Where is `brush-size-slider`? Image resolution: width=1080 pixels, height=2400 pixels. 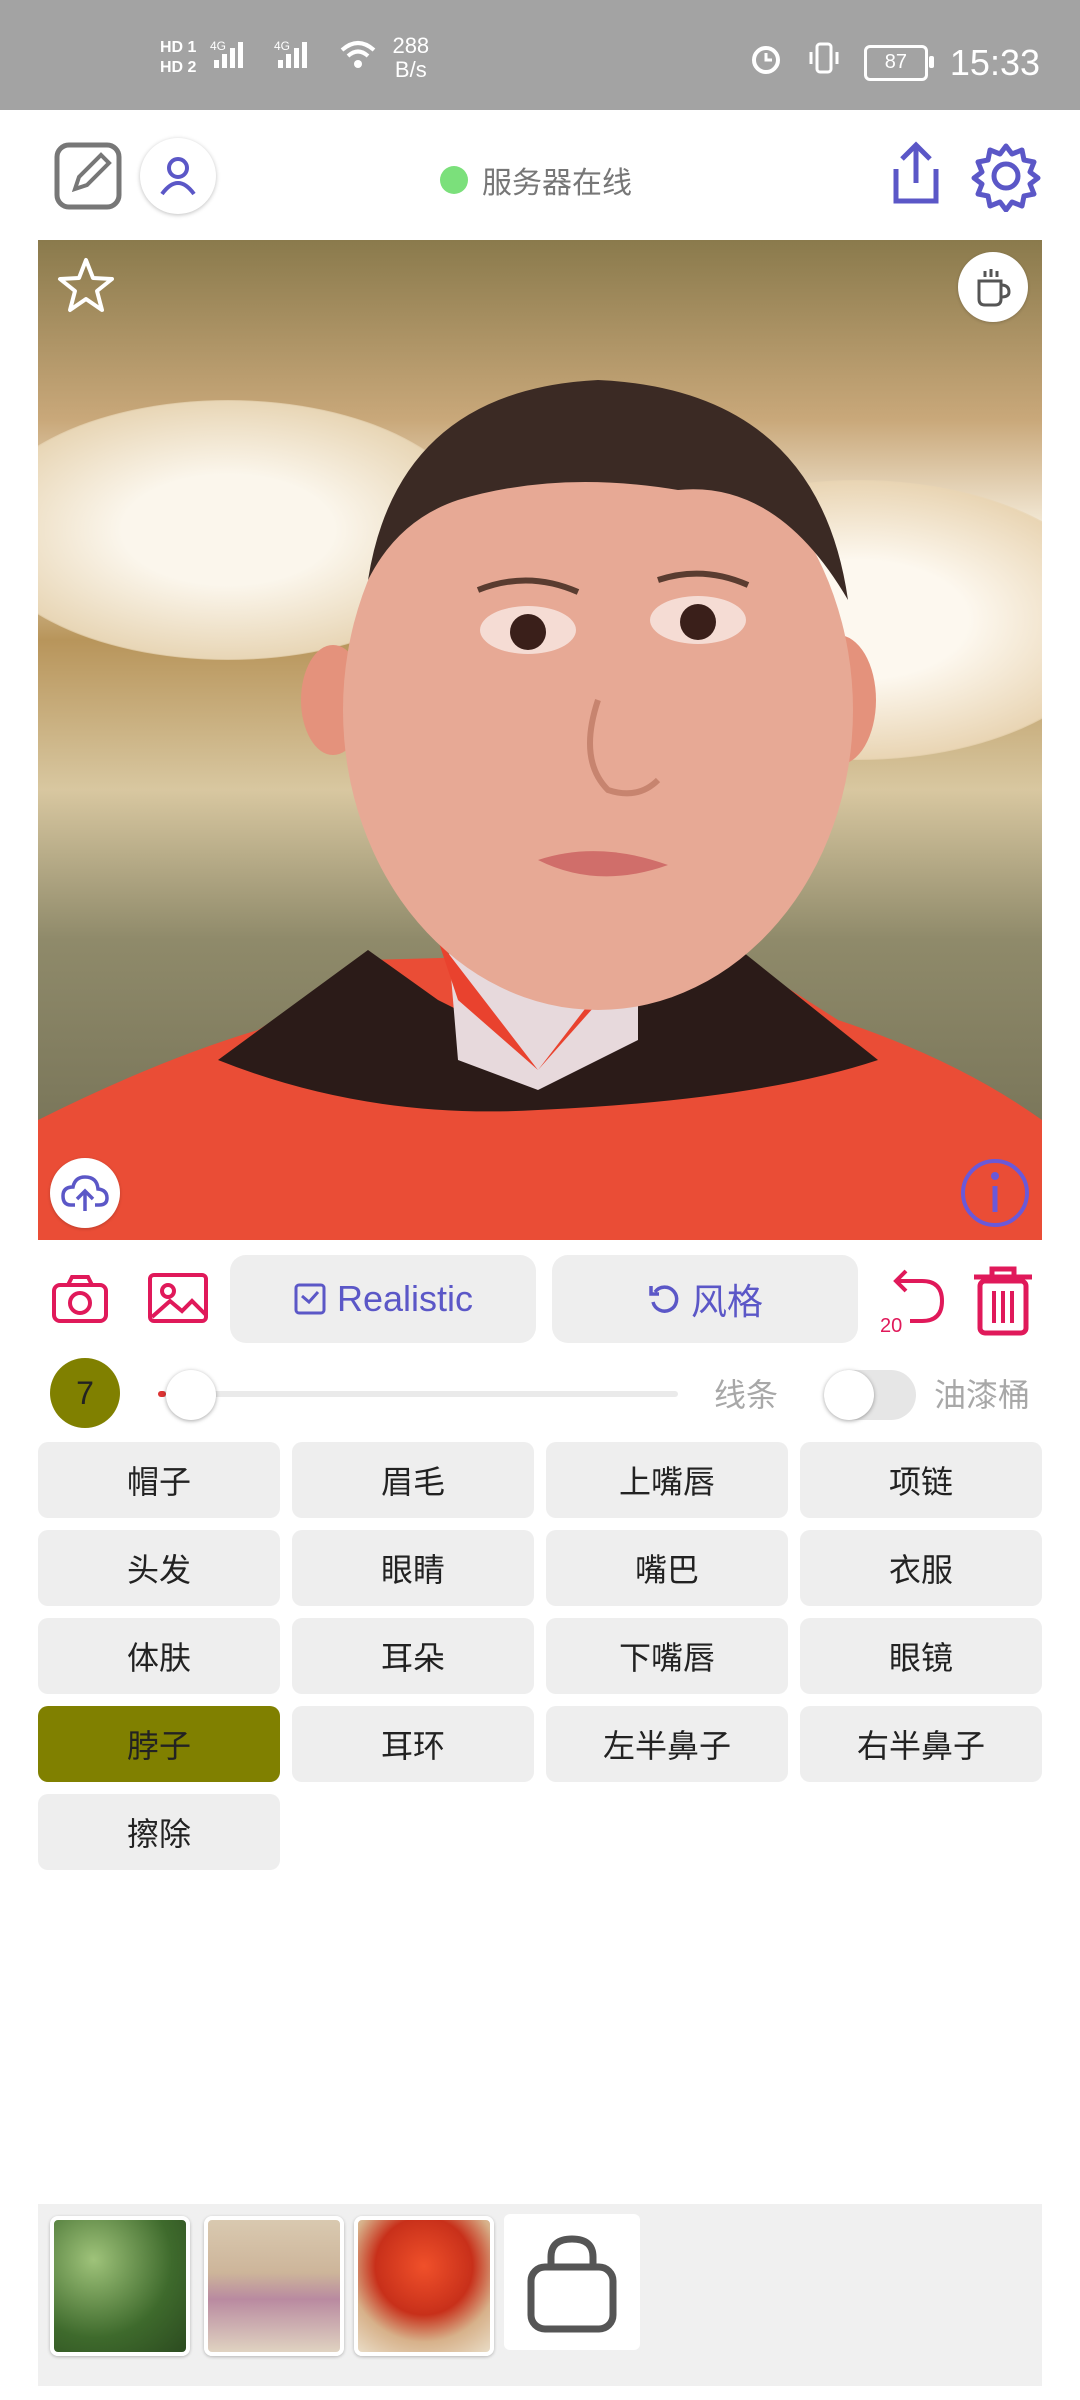 brush-size-slider is located at coordinates (418, 1394).